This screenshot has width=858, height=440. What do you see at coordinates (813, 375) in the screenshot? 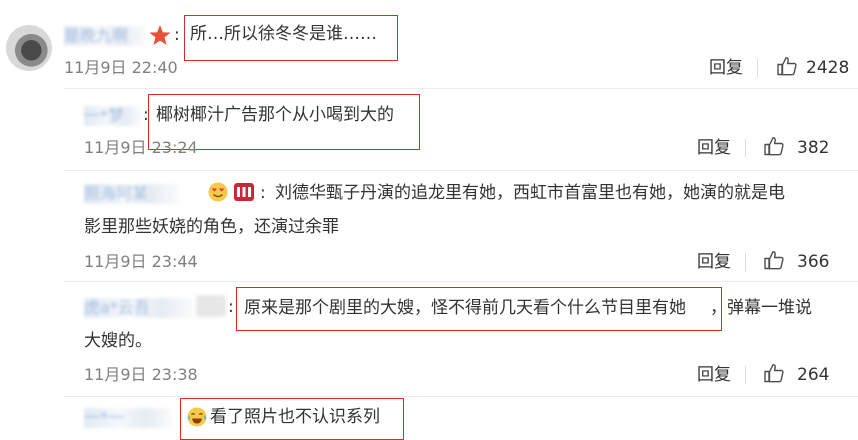
I see `like-count: 264` at bounding box center [813, 375].